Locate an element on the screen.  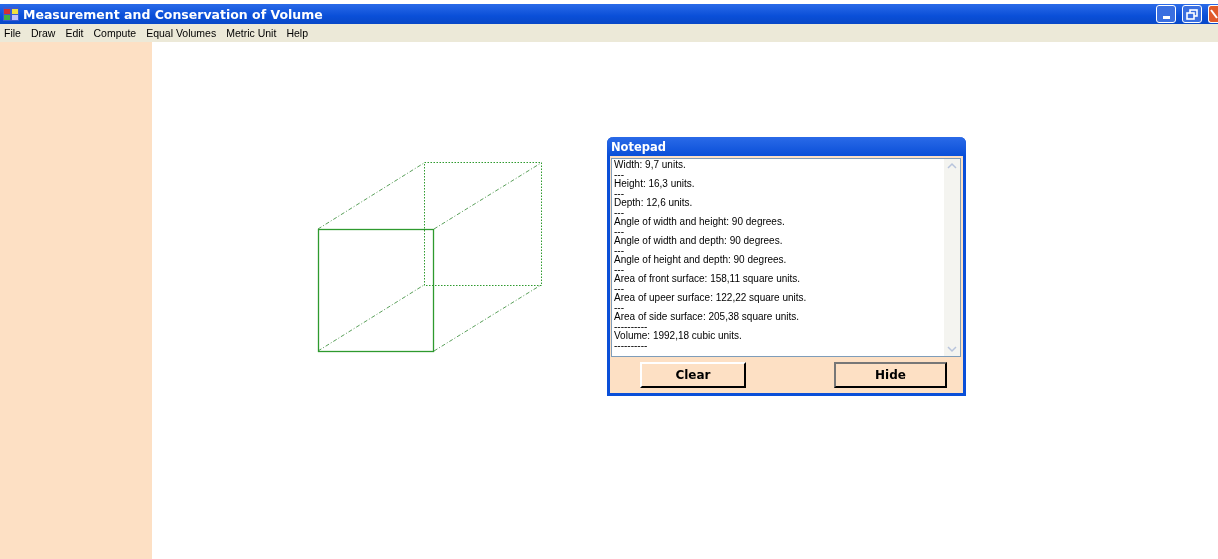
restore-button is located at coordinates (1192, 14).